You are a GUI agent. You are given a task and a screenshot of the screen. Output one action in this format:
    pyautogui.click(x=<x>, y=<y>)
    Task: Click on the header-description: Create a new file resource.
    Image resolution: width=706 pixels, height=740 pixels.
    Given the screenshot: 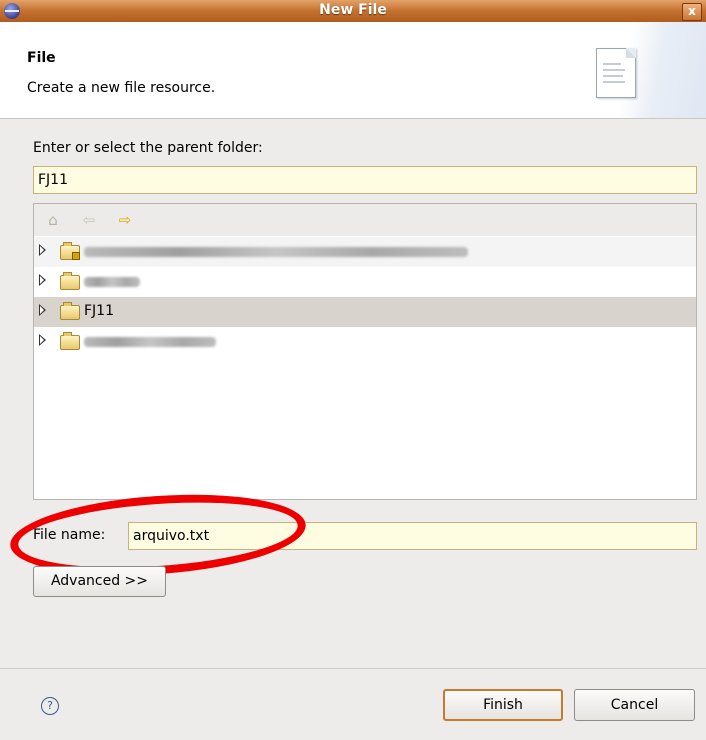 What is the action you would take?
    pyautogui.click(x=121, y=88)
    